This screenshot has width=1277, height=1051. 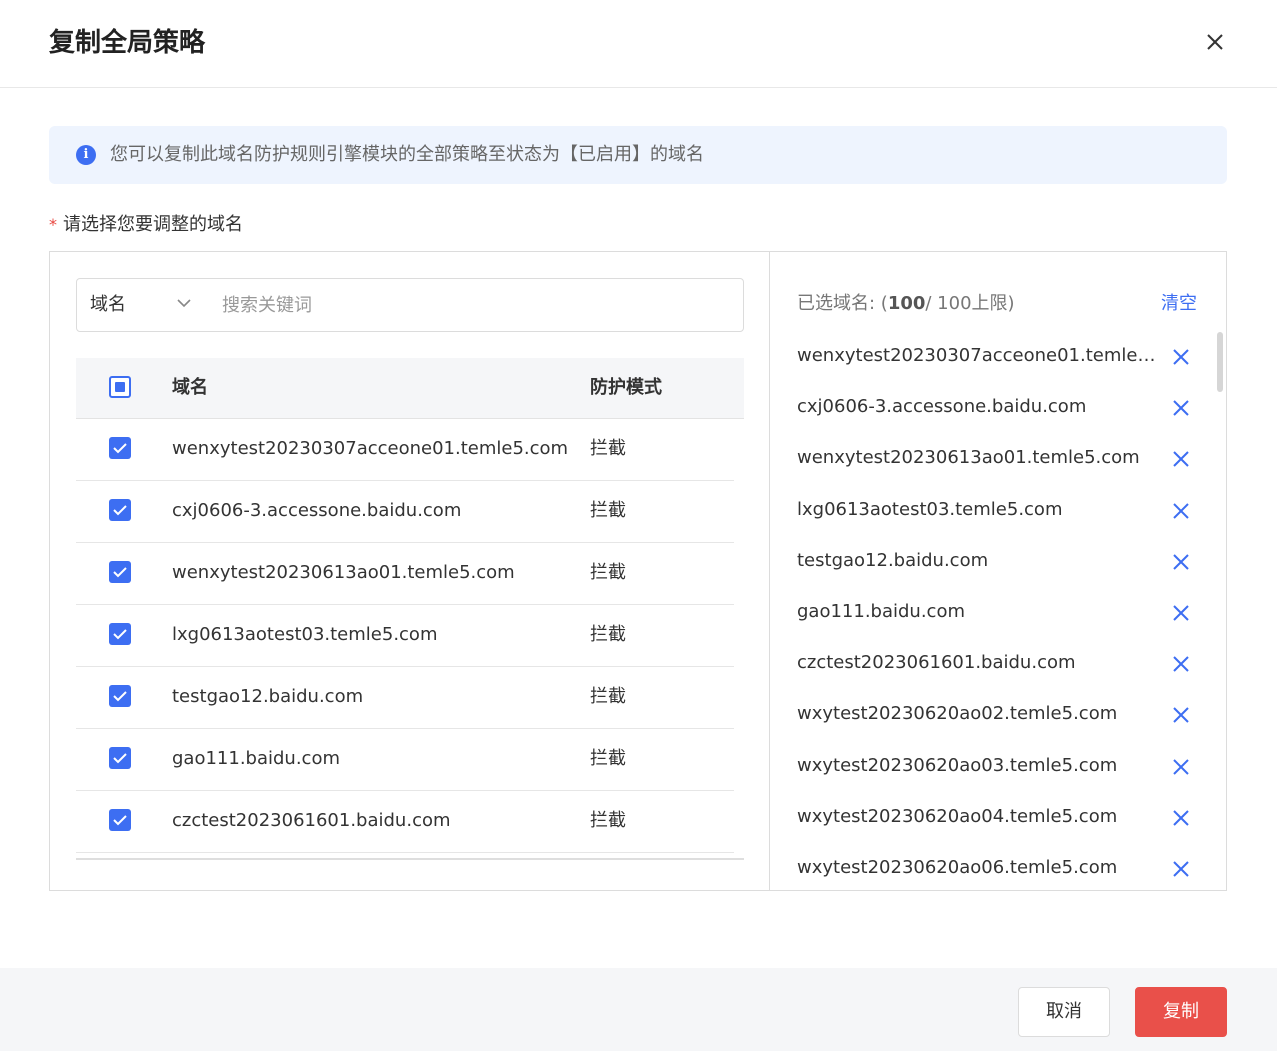 I want to click on selected-item: wxytest20230620ao03.temle5.com, so click(x=998, y=766).